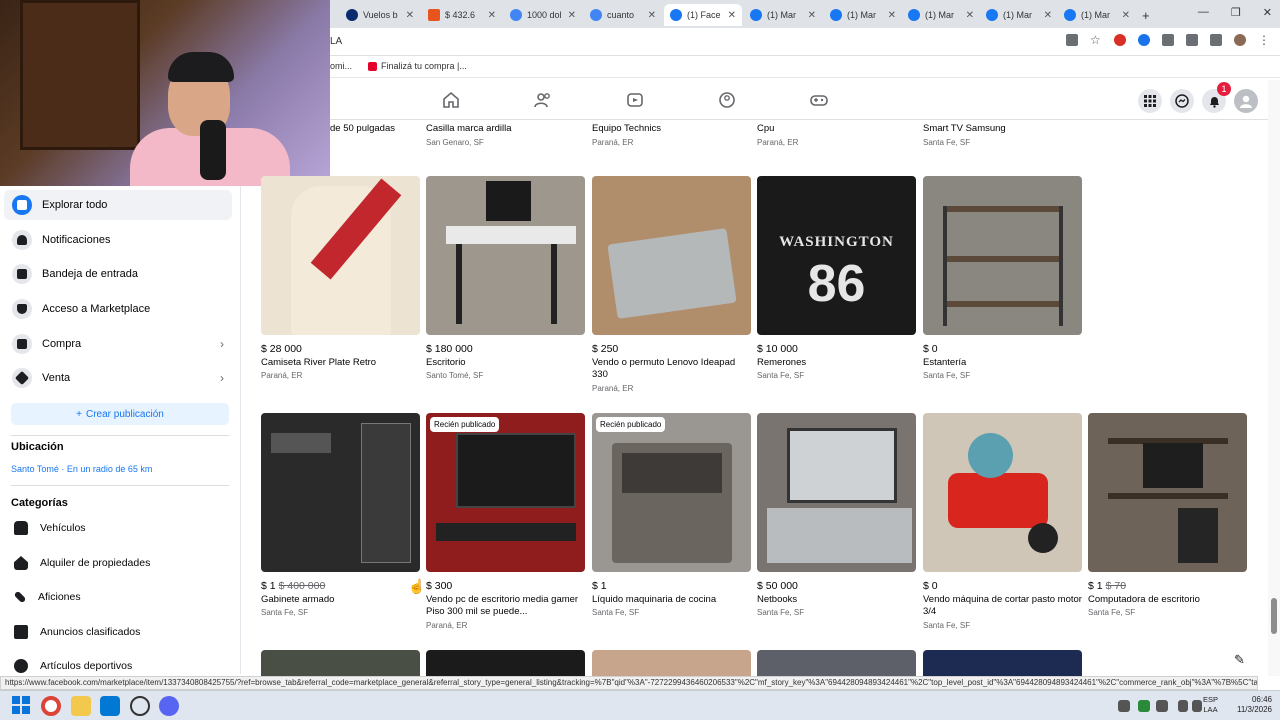 The height and width of the screenshot is (720, 1280). What do you see at coordinates (118, 632) in the screenshot?
I see `category-classifieds: Anuncios clasificados` at bounding box center [118, 632].